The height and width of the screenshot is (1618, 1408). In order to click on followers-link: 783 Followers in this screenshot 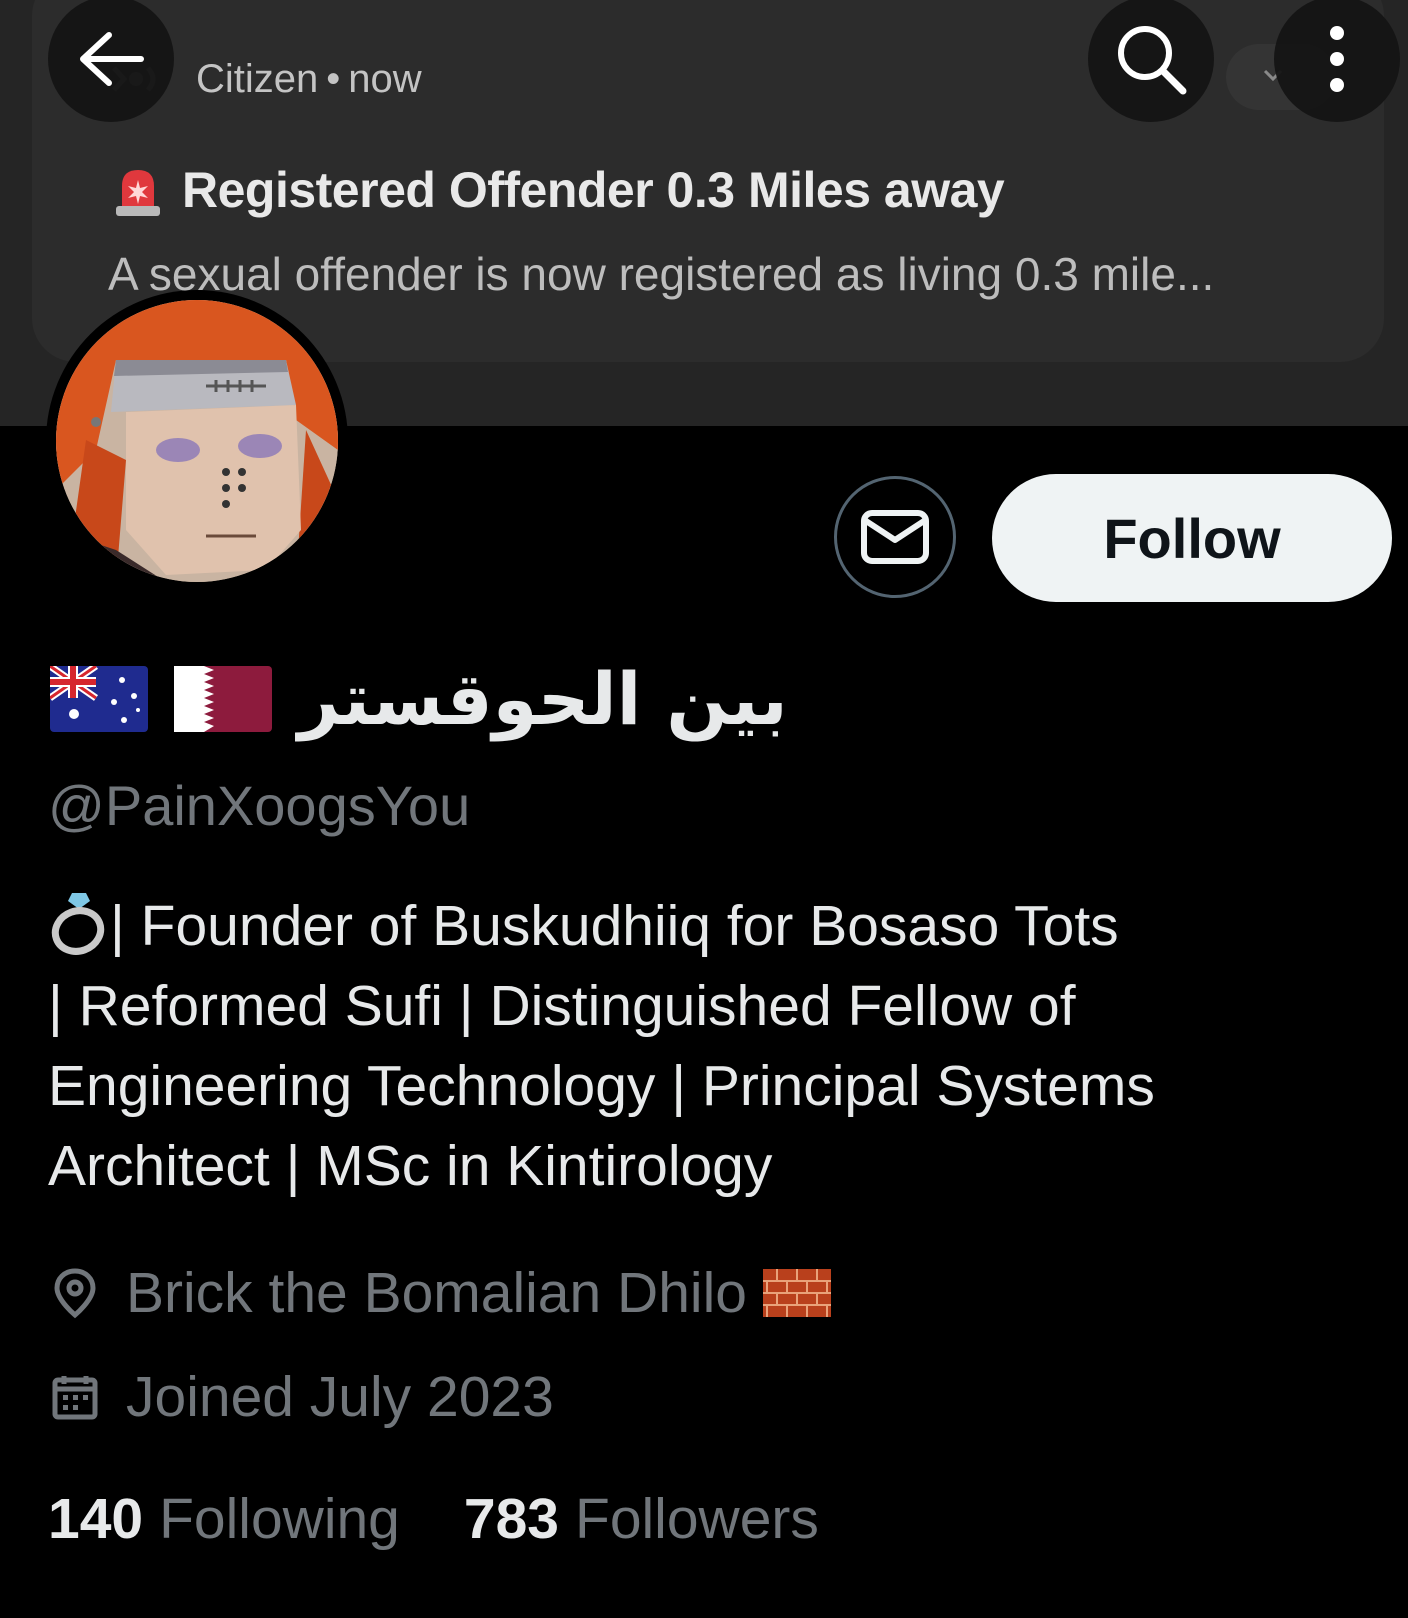, I will do `click(641, 1519)`.